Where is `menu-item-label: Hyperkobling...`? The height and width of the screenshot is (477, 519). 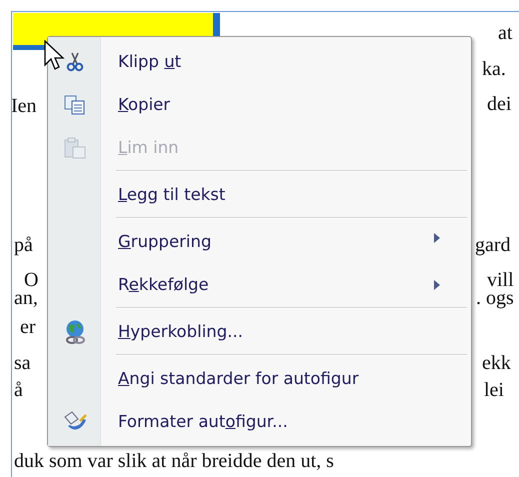
menu-item-label: Hyperkobling... is located at coordinates (180, 331).